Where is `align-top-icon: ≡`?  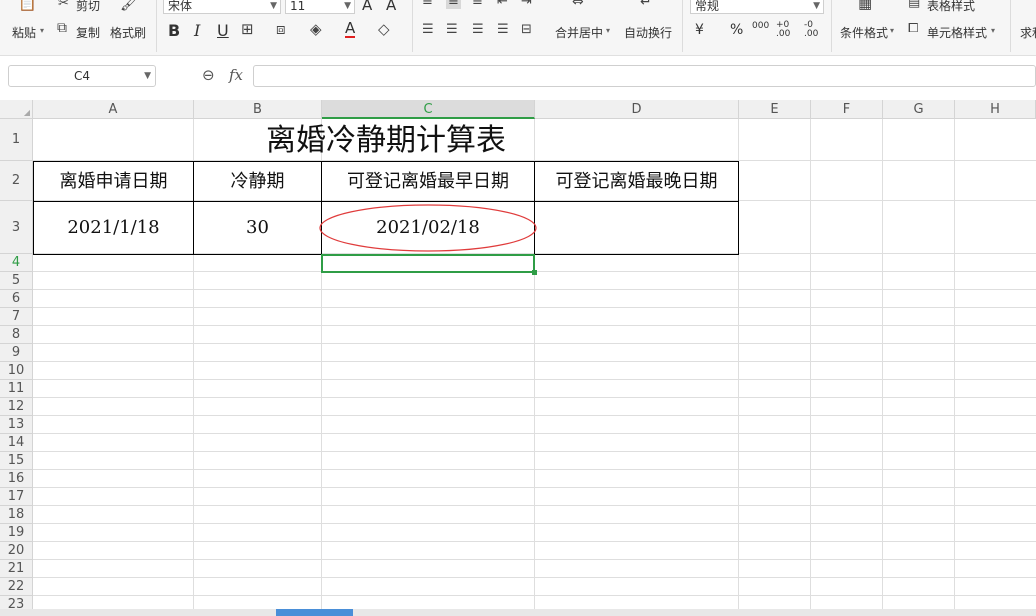 align-top-icon: ≡ is located at coordinates (427, 4).